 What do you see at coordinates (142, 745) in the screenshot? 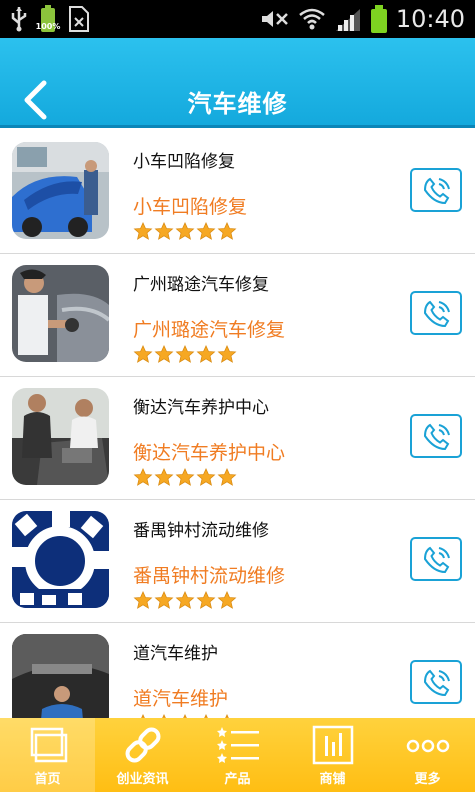
I see `link-icon` at bounding box center [142, 745].